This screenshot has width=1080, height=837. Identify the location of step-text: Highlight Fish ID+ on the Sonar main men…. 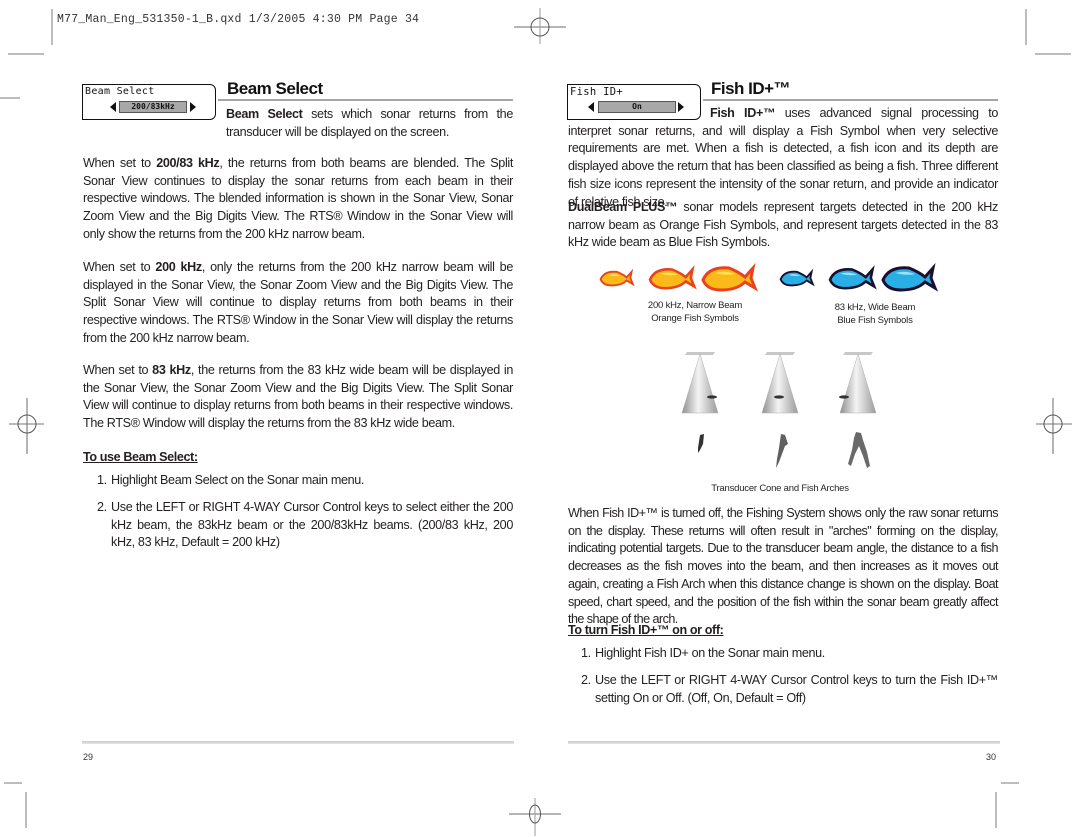
(710, 653).